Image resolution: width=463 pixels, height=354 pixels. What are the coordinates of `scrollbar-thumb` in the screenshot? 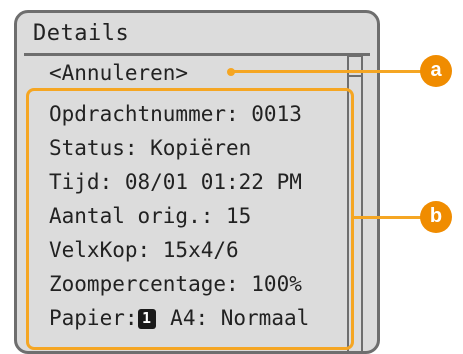 It's located at (355, 66).